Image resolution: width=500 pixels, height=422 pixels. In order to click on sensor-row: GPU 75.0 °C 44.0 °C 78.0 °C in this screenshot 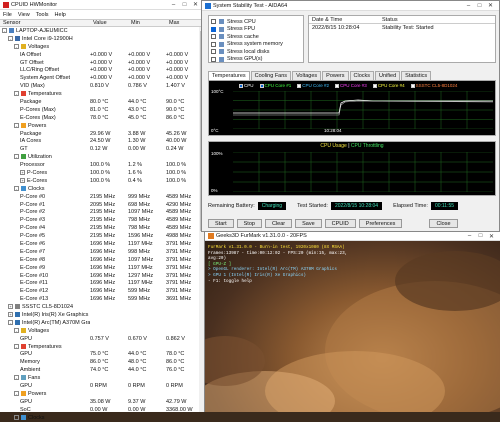, I will do `click(102, 355)`.